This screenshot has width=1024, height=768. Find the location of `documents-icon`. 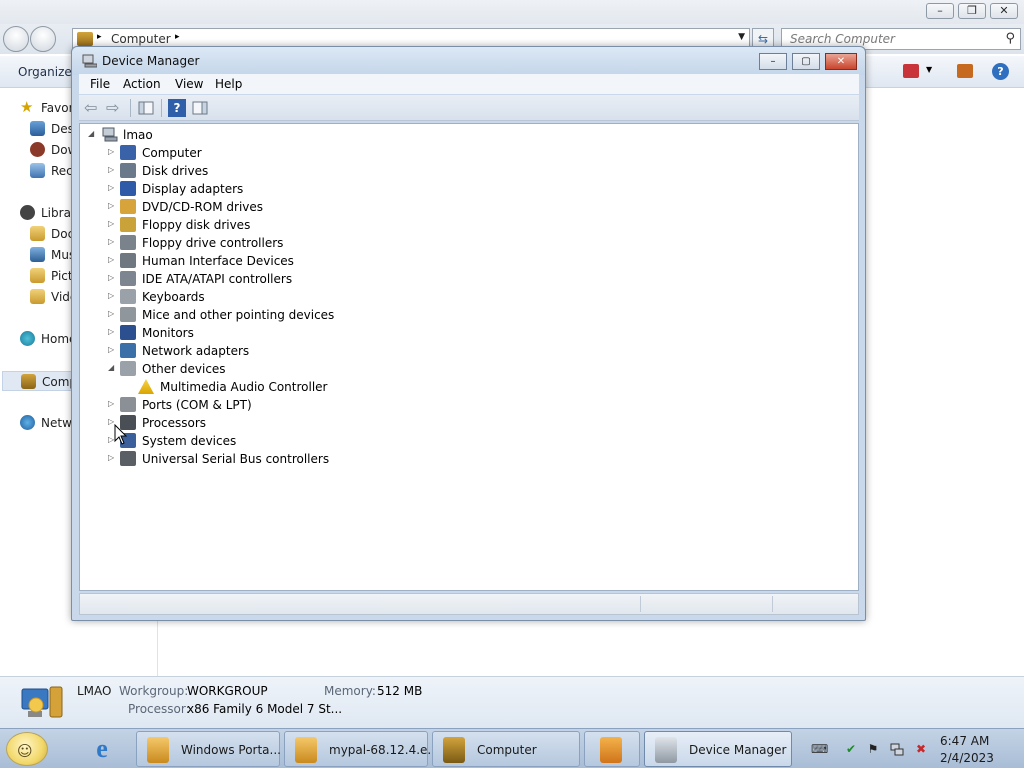

documents-icon is located at coordinates (37, 233).